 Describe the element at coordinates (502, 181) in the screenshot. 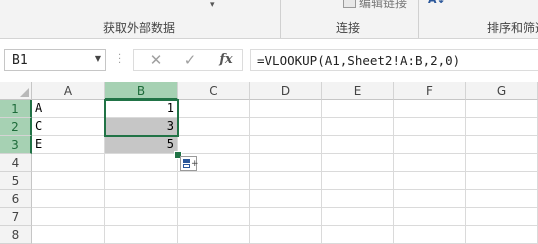

I see `cell-g5` at that location.